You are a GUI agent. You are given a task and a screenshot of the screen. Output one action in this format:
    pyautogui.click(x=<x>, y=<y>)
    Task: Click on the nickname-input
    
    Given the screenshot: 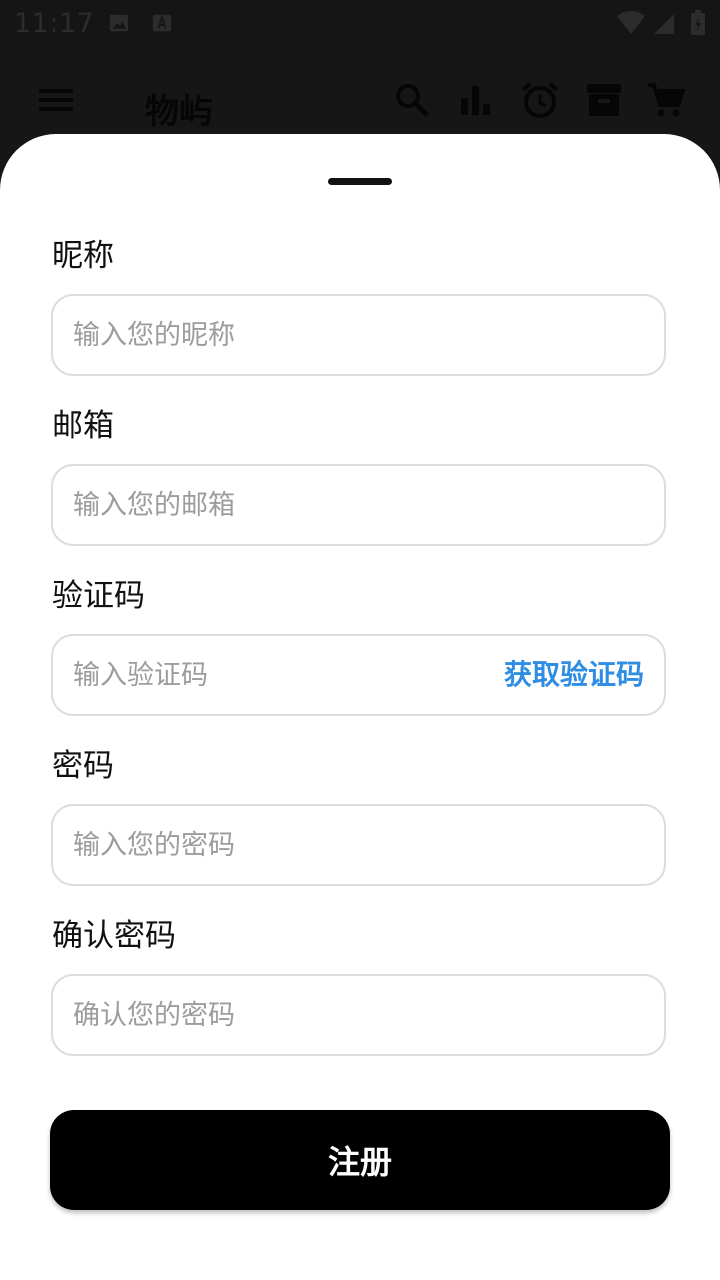 What is the action you would take?
    pyautogui.click(x=358, y=335)
    